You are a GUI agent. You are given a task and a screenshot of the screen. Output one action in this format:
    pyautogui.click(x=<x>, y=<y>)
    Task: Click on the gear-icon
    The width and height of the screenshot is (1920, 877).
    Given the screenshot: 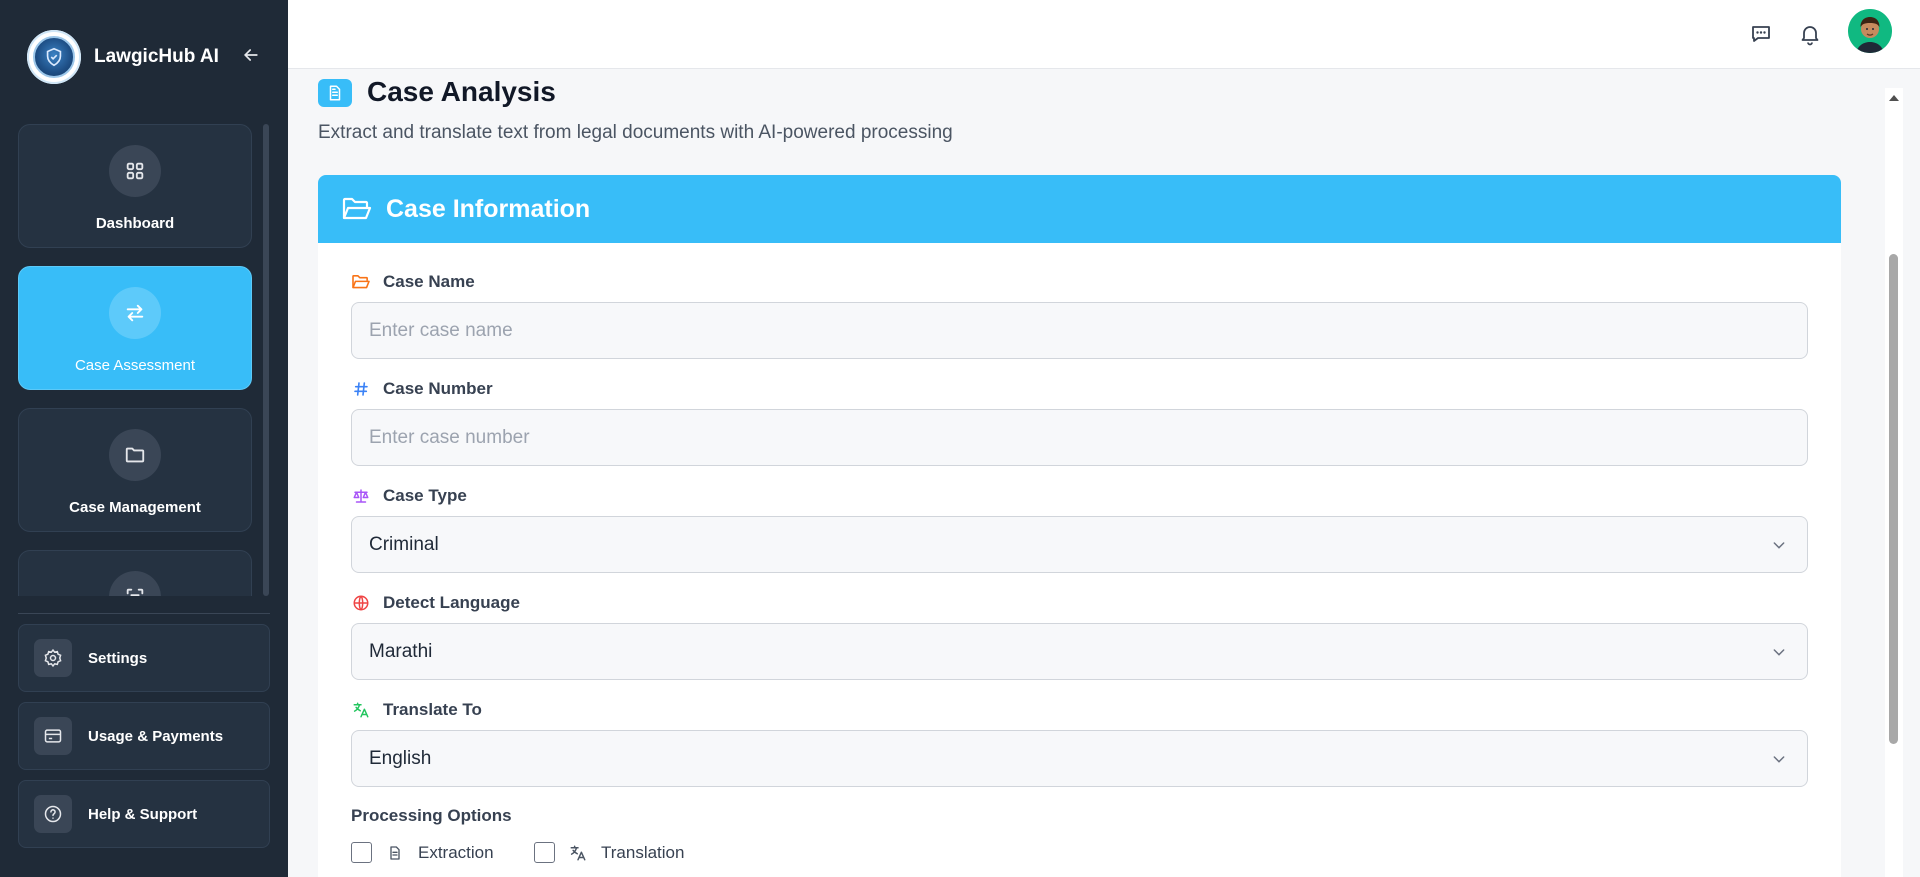 What is the action you would take?
    pyautogui.click(x=53, y=658)
    